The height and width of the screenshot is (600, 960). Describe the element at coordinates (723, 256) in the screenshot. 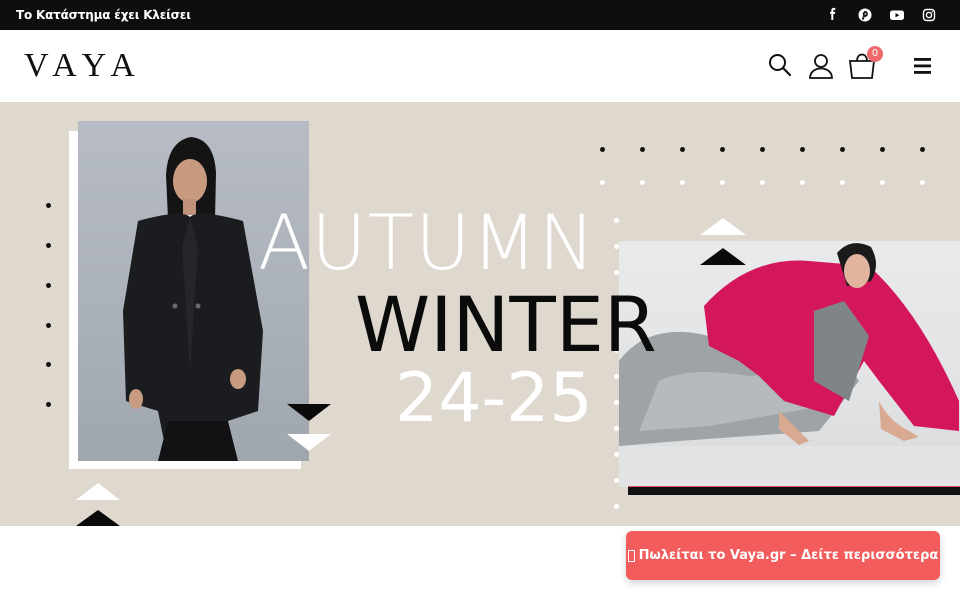

I see `triangle-up-black` at that location.